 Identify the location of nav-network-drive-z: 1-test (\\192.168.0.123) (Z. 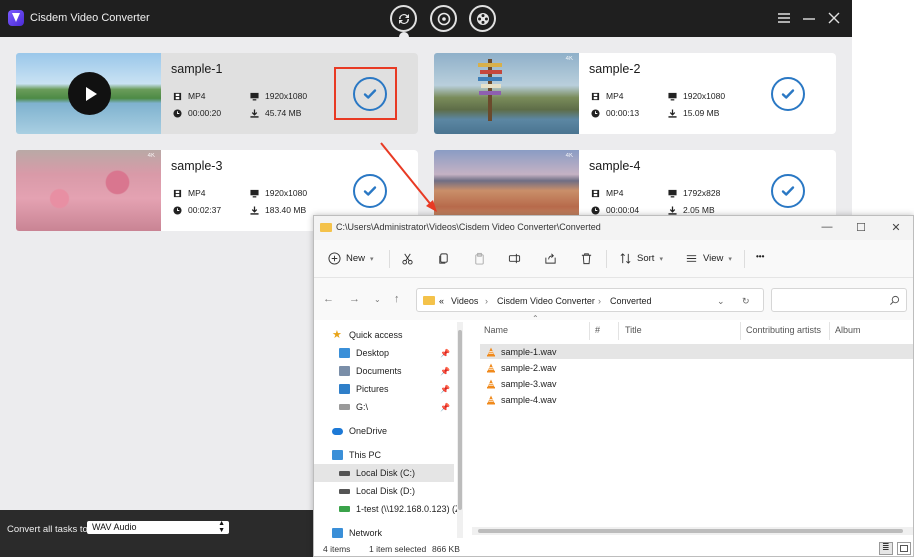
(386, 509).